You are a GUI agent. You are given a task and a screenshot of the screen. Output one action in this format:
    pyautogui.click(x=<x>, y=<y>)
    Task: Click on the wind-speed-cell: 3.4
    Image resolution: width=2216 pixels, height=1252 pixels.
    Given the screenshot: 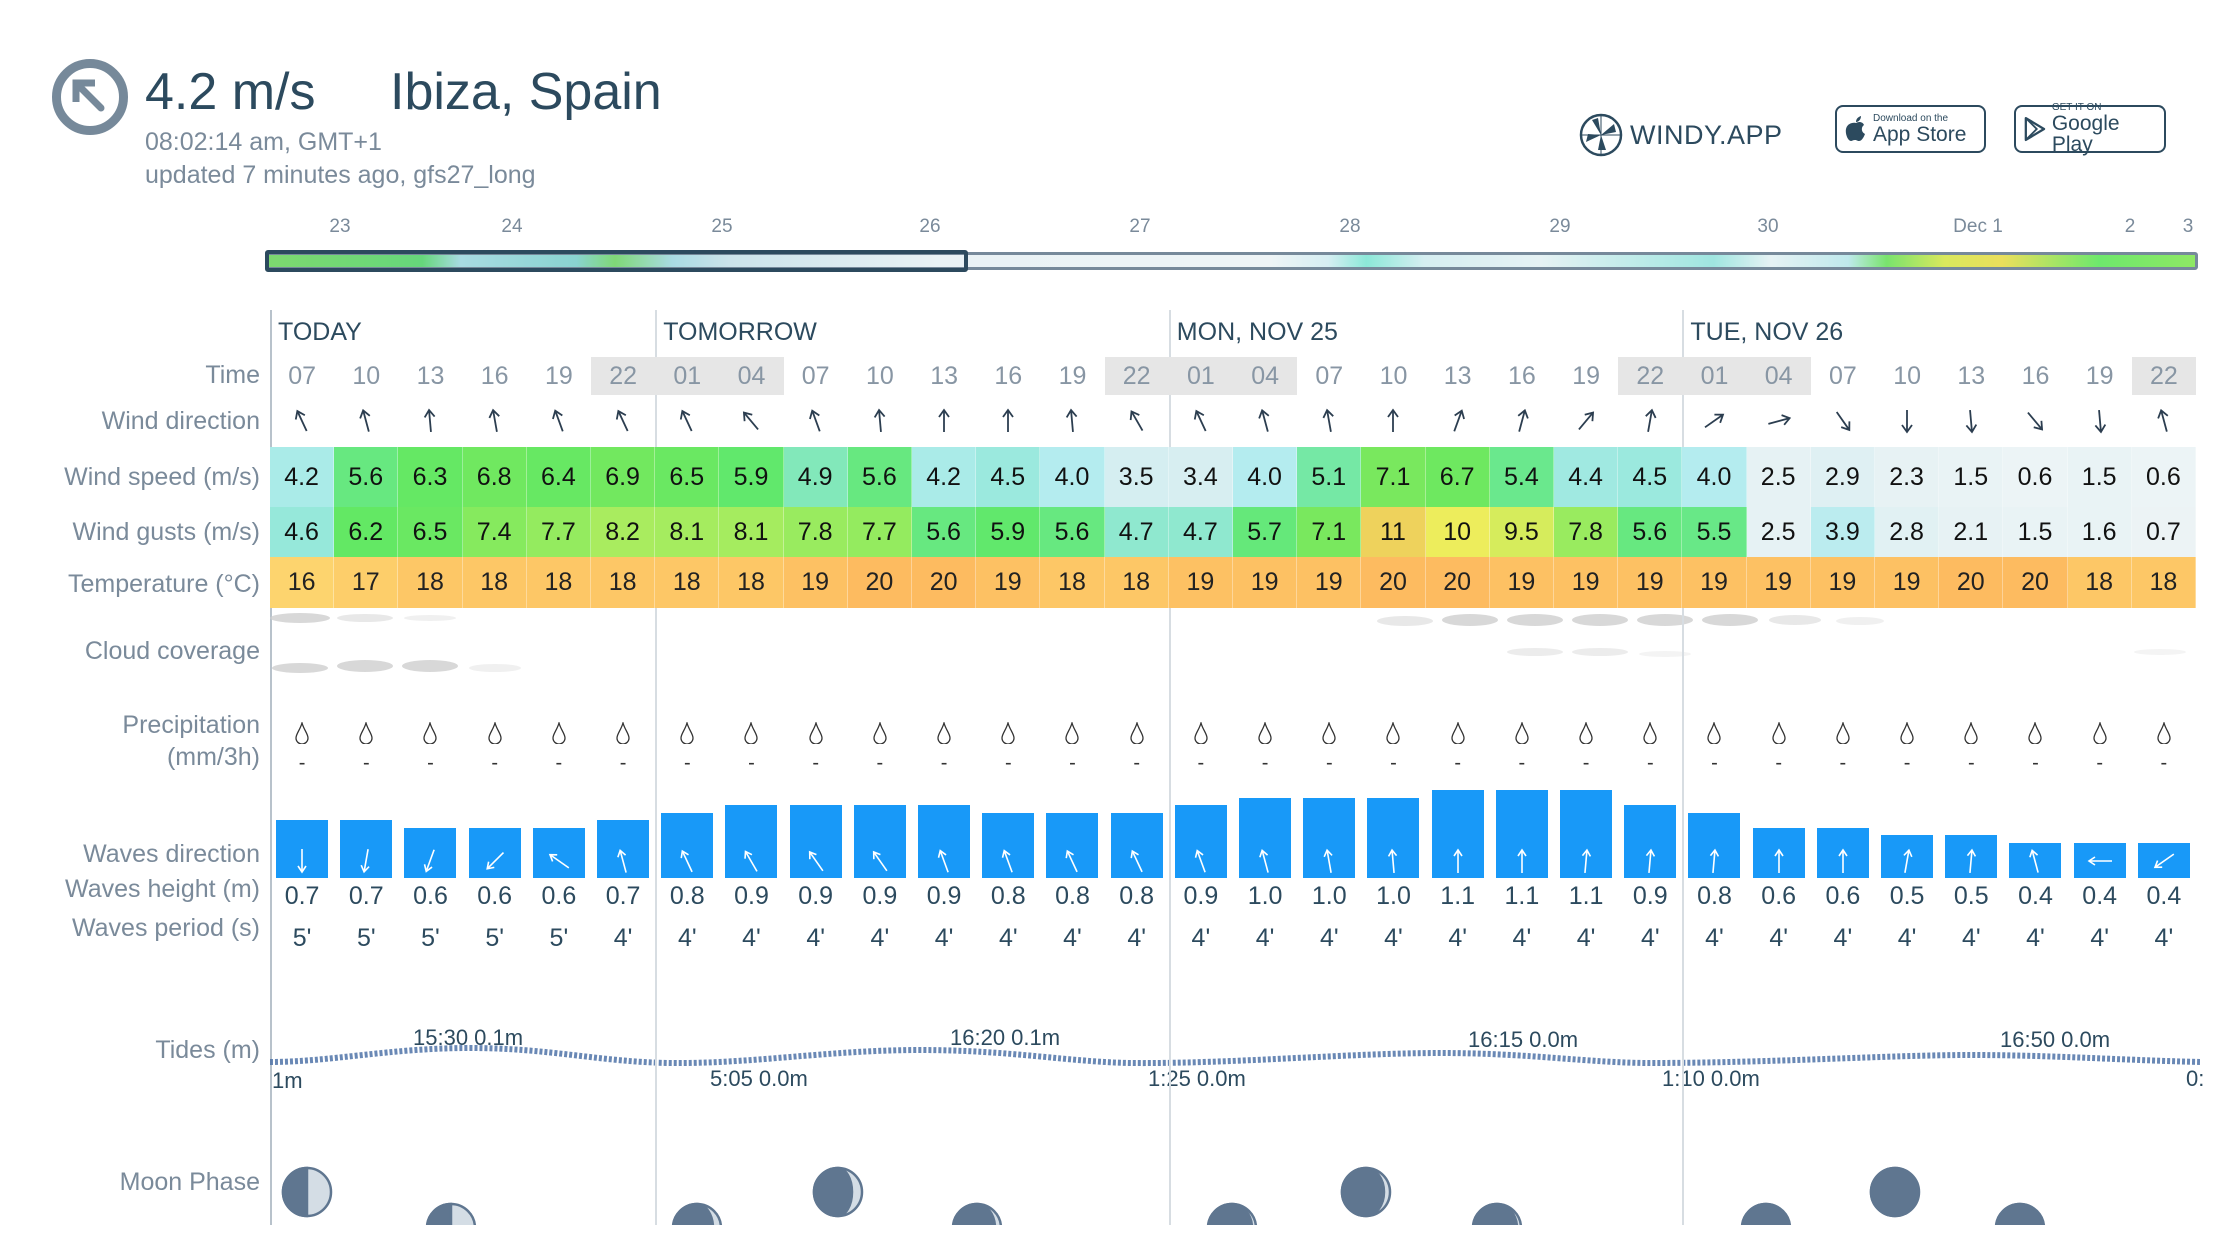 What is the action you would take?
    pyautogui.click(x=1200, y=477)
    